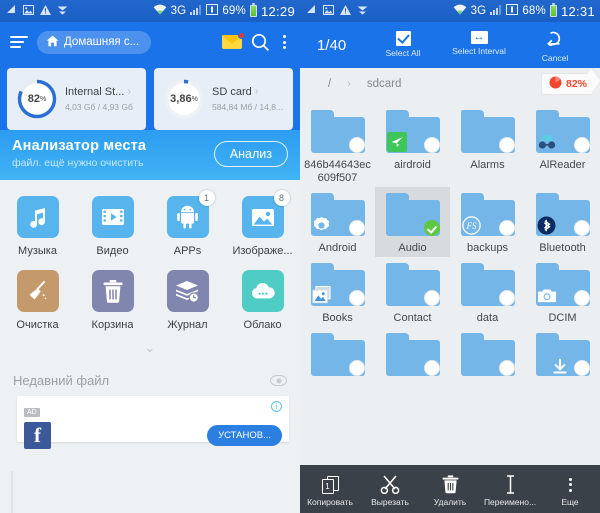  What do you see at coordinates (562, 292) in the screenshot?
I see `file-item-dcim: DCIM` at bounding box center [562, 292].